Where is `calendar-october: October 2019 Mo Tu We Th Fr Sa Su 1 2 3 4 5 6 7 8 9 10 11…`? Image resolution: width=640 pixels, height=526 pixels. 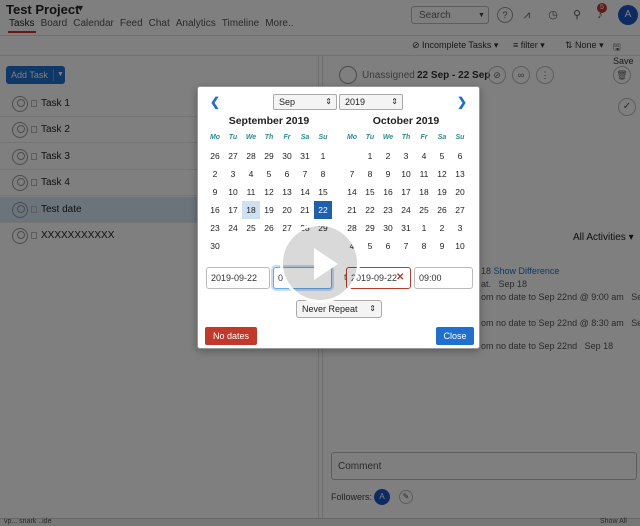 calendar-october: October 2019 Mo Tu We Th Fr Sa Su 1 2 3 4 5 6 7 8 9 10 11… is located at coordinates (406, 184).